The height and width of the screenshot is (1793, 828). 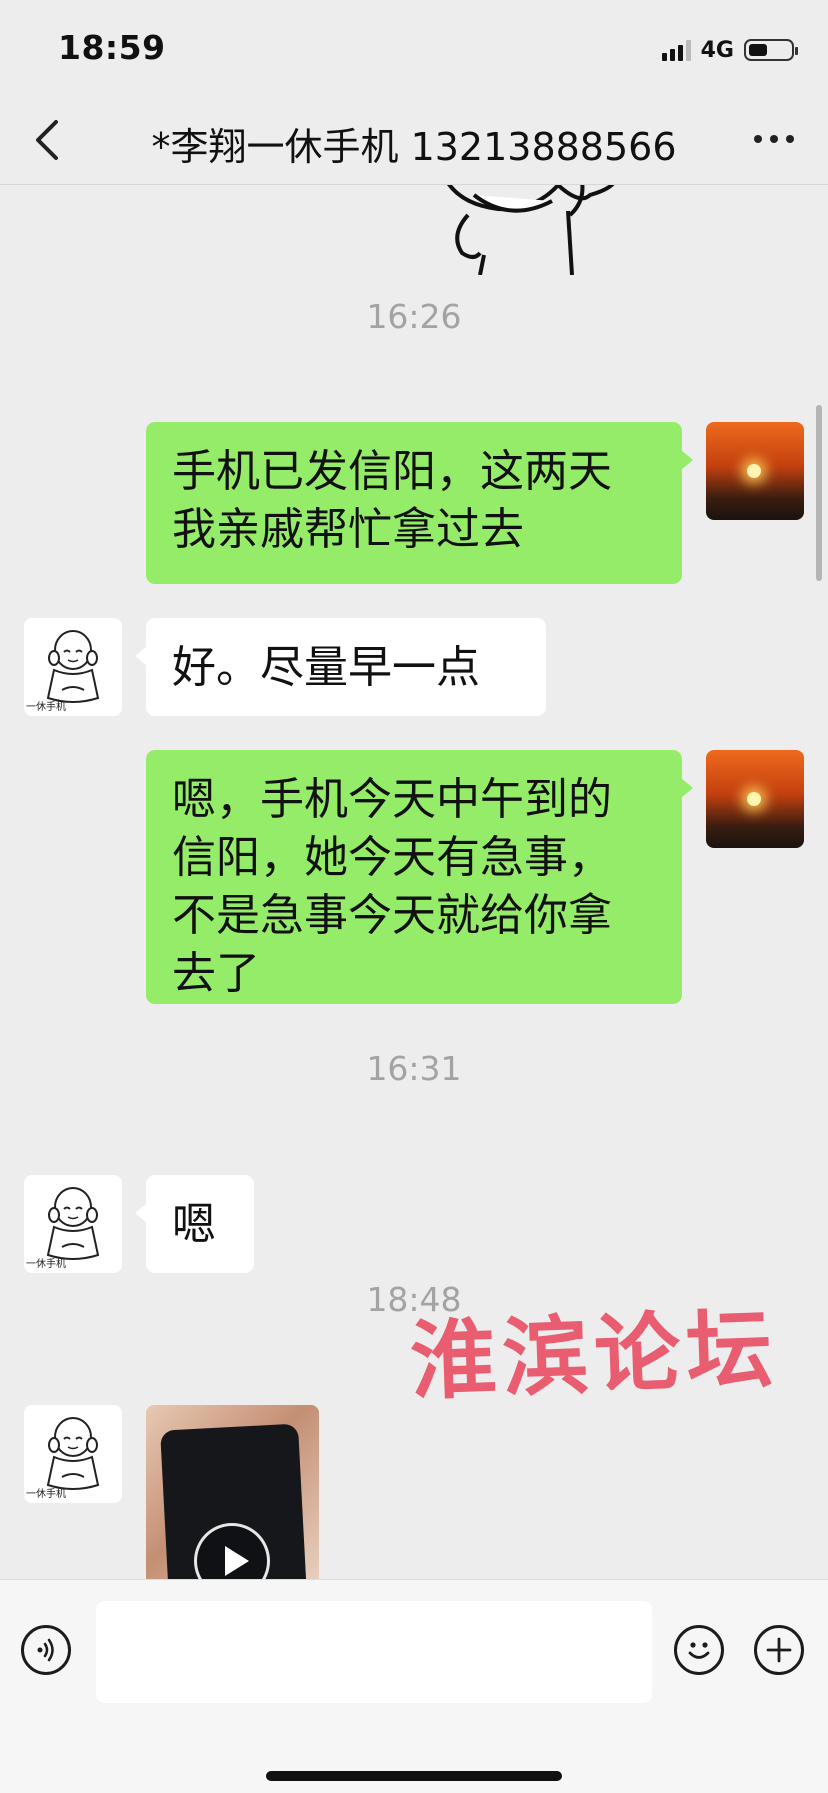 What do you see at coordinates (771, 50) in the screenshot?
I see `battery-icon` at bounding box center [771, 50].